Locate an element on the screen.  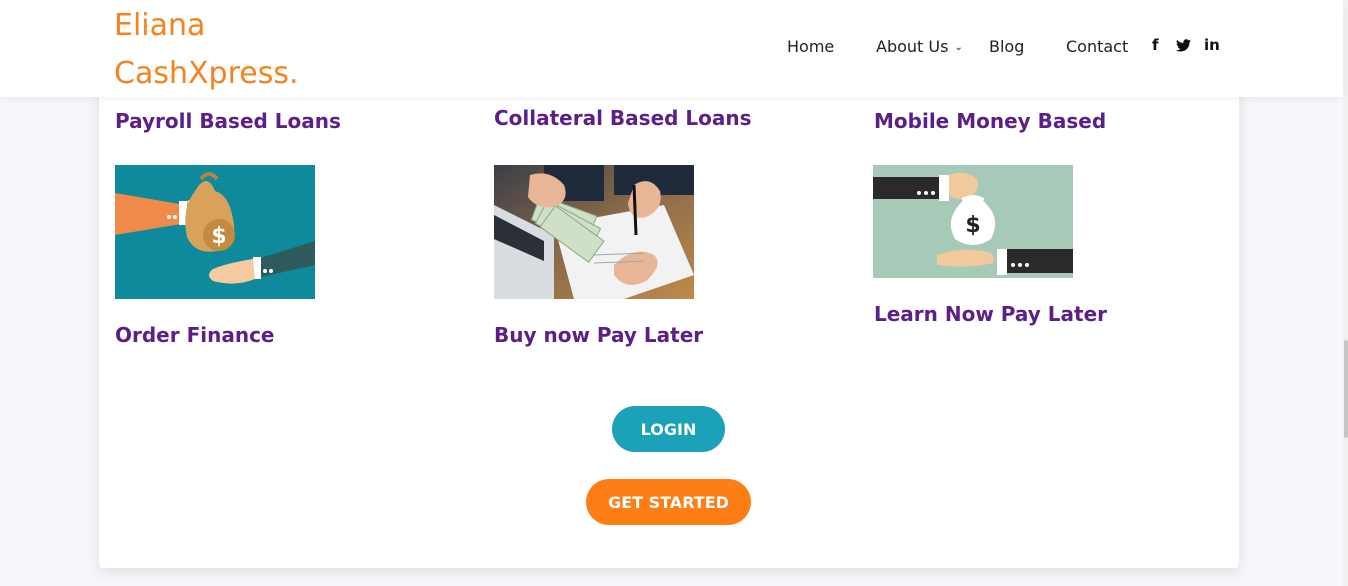
nav-contact: Contact is located at coordinates (1097, 47).